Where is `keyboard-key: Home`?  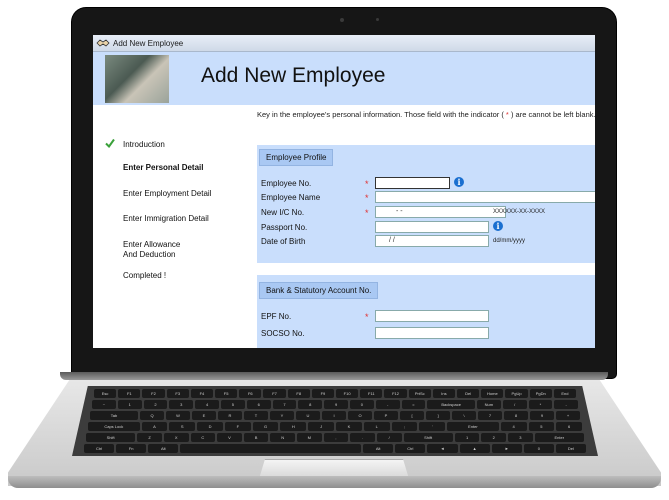
keyboard-key: Home is located at coordinates (492, 393).